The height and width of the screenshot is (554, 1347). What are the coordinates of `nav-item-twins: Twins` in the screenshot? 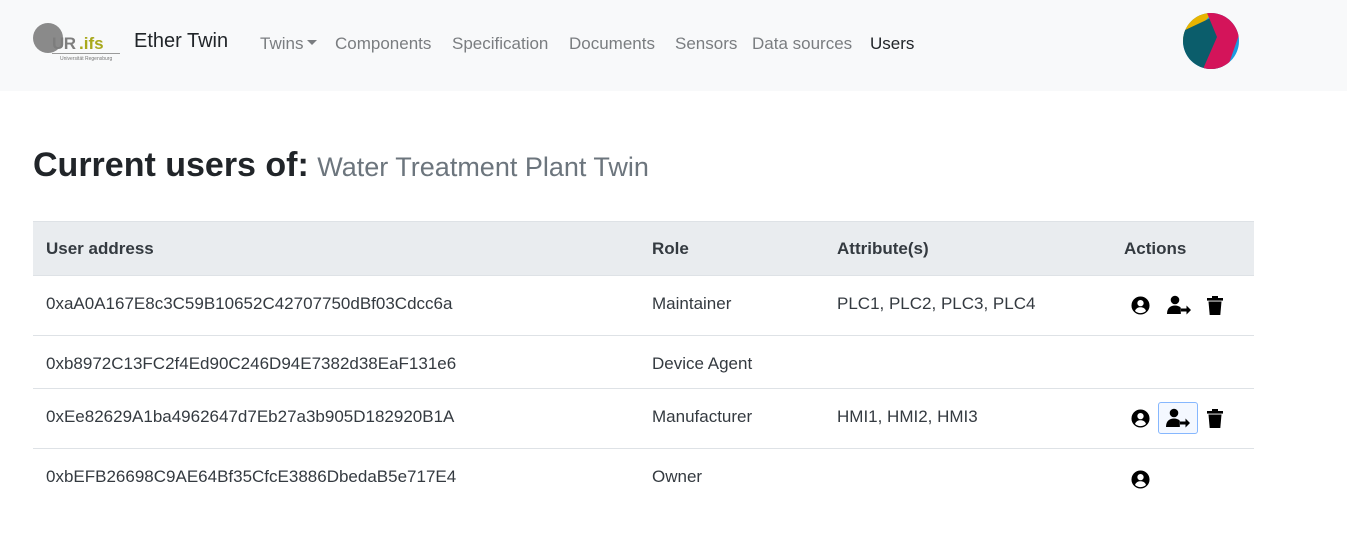 It's located at (289, 44).